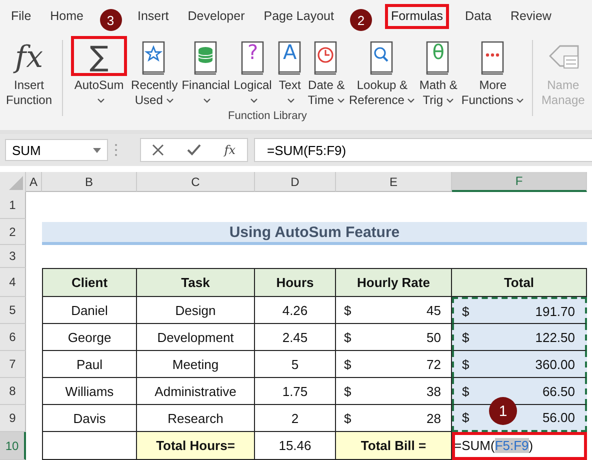 The image size is (592, 460). What do you see at coordinates (89, 391) in the screenshot?
I see `table-cell: Williams` at bounding box center [89, 391].